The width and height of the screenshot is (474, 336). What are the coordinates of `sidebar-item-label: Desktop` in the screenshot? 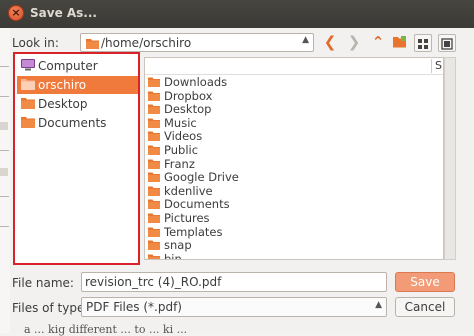 It's located at (63, 104).